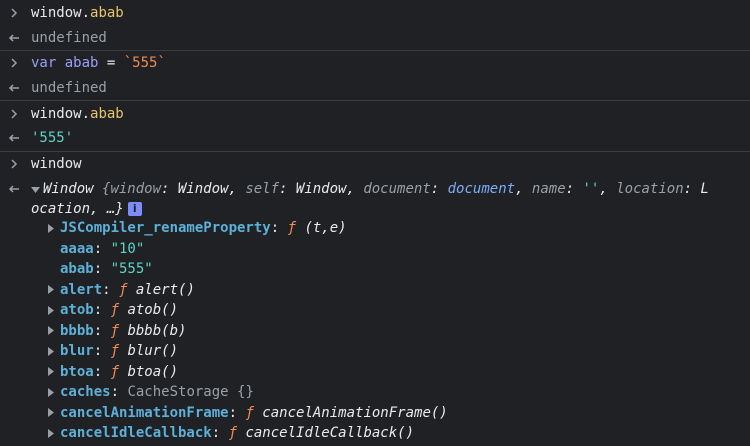 The height and width of the screenshot is (446, 750). I want to click on property-value: cancelIdleCallback(), so click(326, 433).